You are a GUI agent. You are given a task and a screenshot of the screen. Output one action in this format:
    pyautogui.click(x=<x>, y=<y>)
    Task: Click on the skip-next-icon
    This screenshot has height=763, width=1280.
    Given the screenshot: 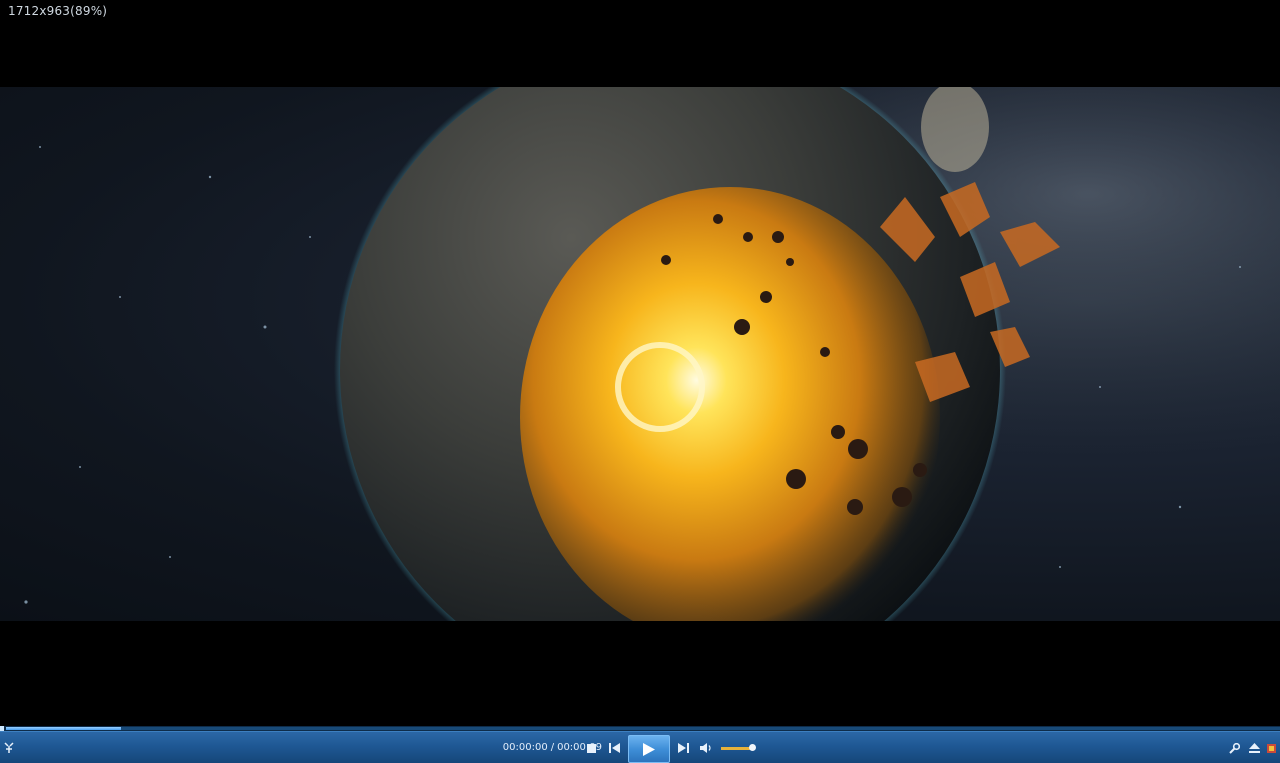 What is the action you would take?
    pyautogui.click(x=683, y=748)
    